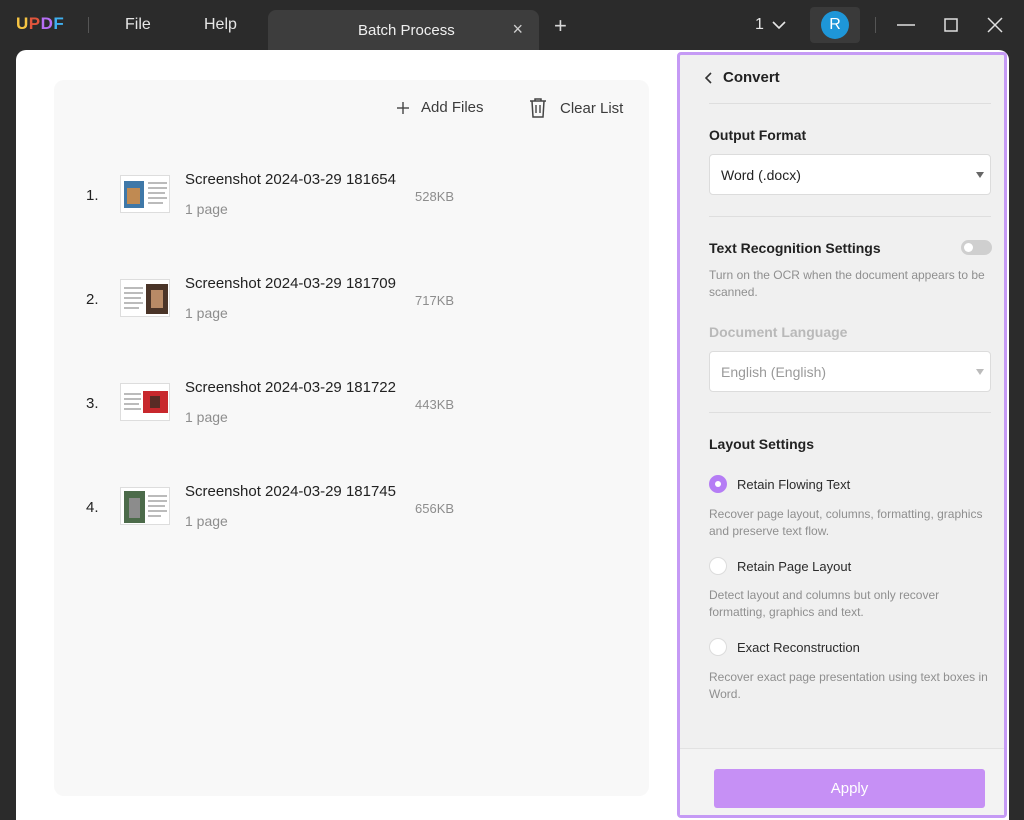 The width and height of the screenshot is (1024, 820). Describe the element at coordinates (290, 491) in the screenshot. I see `file-name: Screenshot 2024-03-29 181745` at that location.